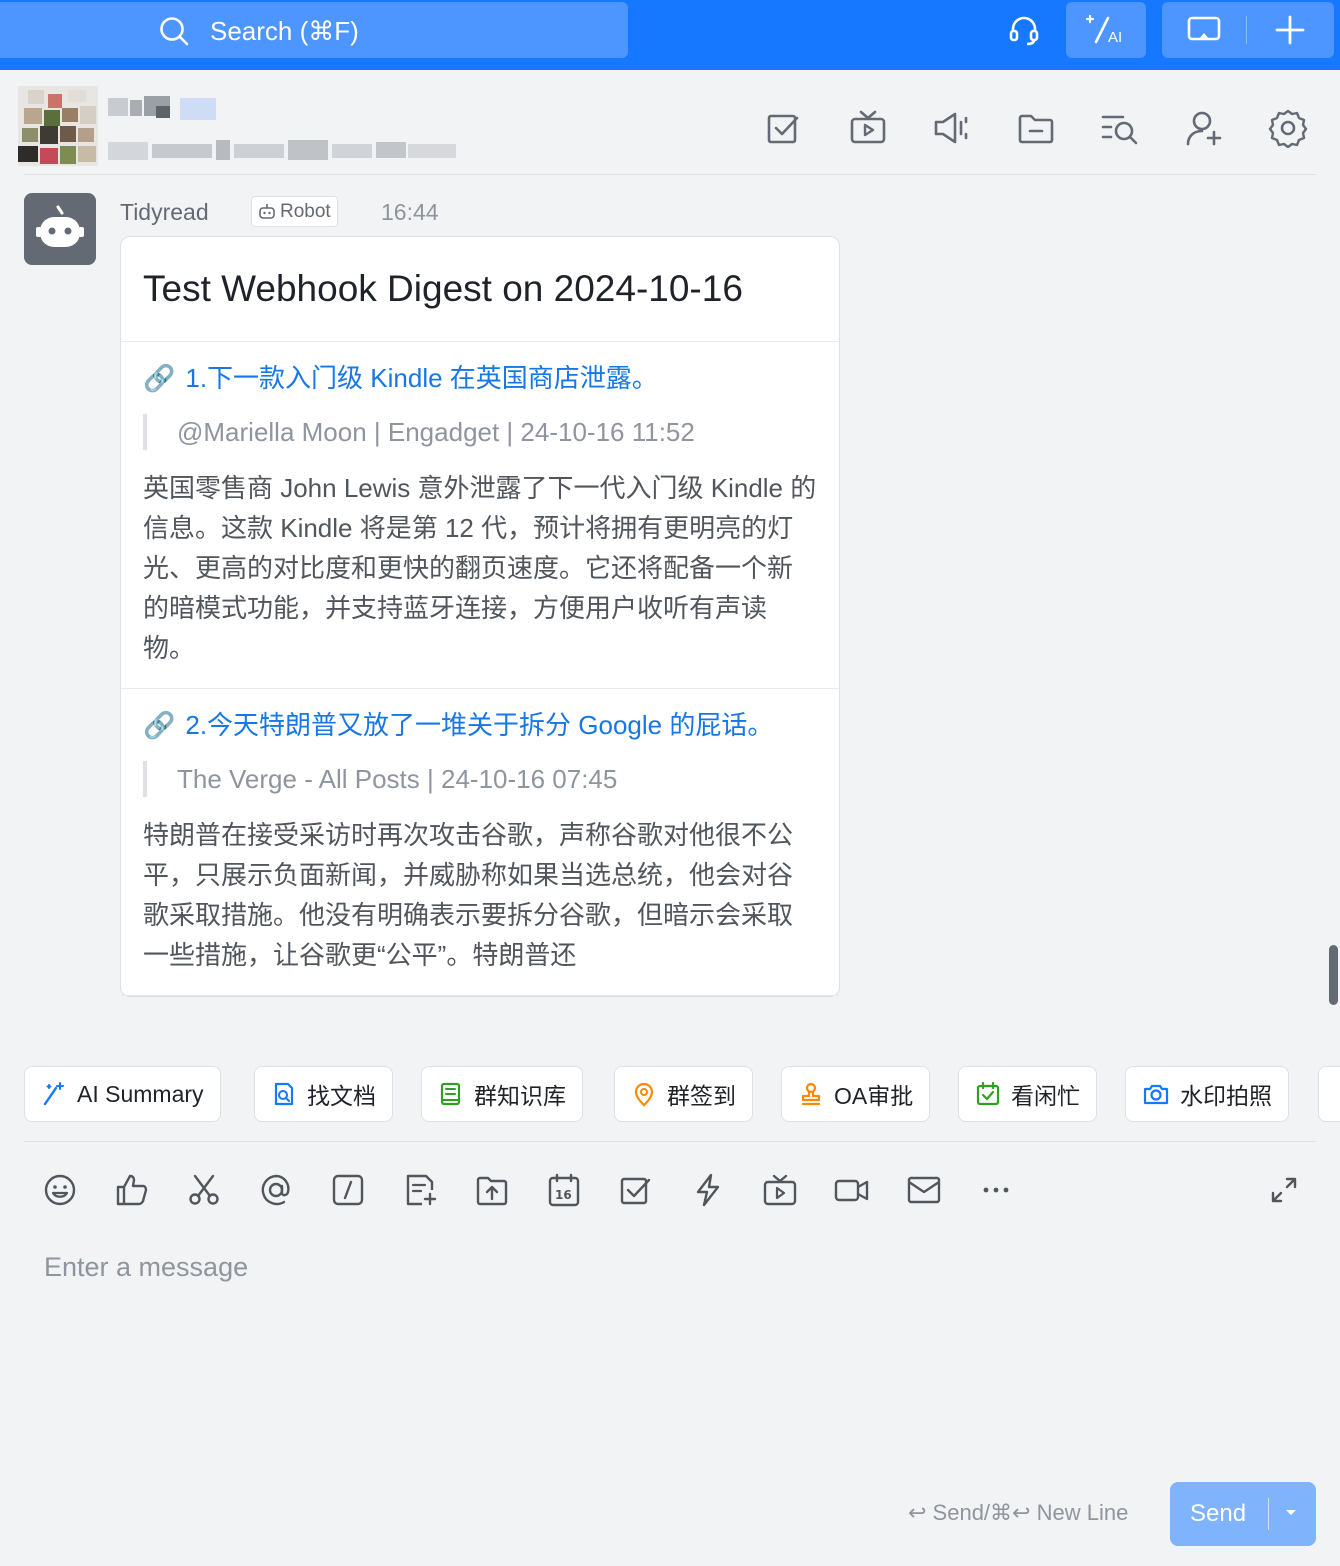 The image size is (1340, 1566). Describe the element at coordinates (284, 1094) in the screenshot. I see `doc-search-icon` at that location.